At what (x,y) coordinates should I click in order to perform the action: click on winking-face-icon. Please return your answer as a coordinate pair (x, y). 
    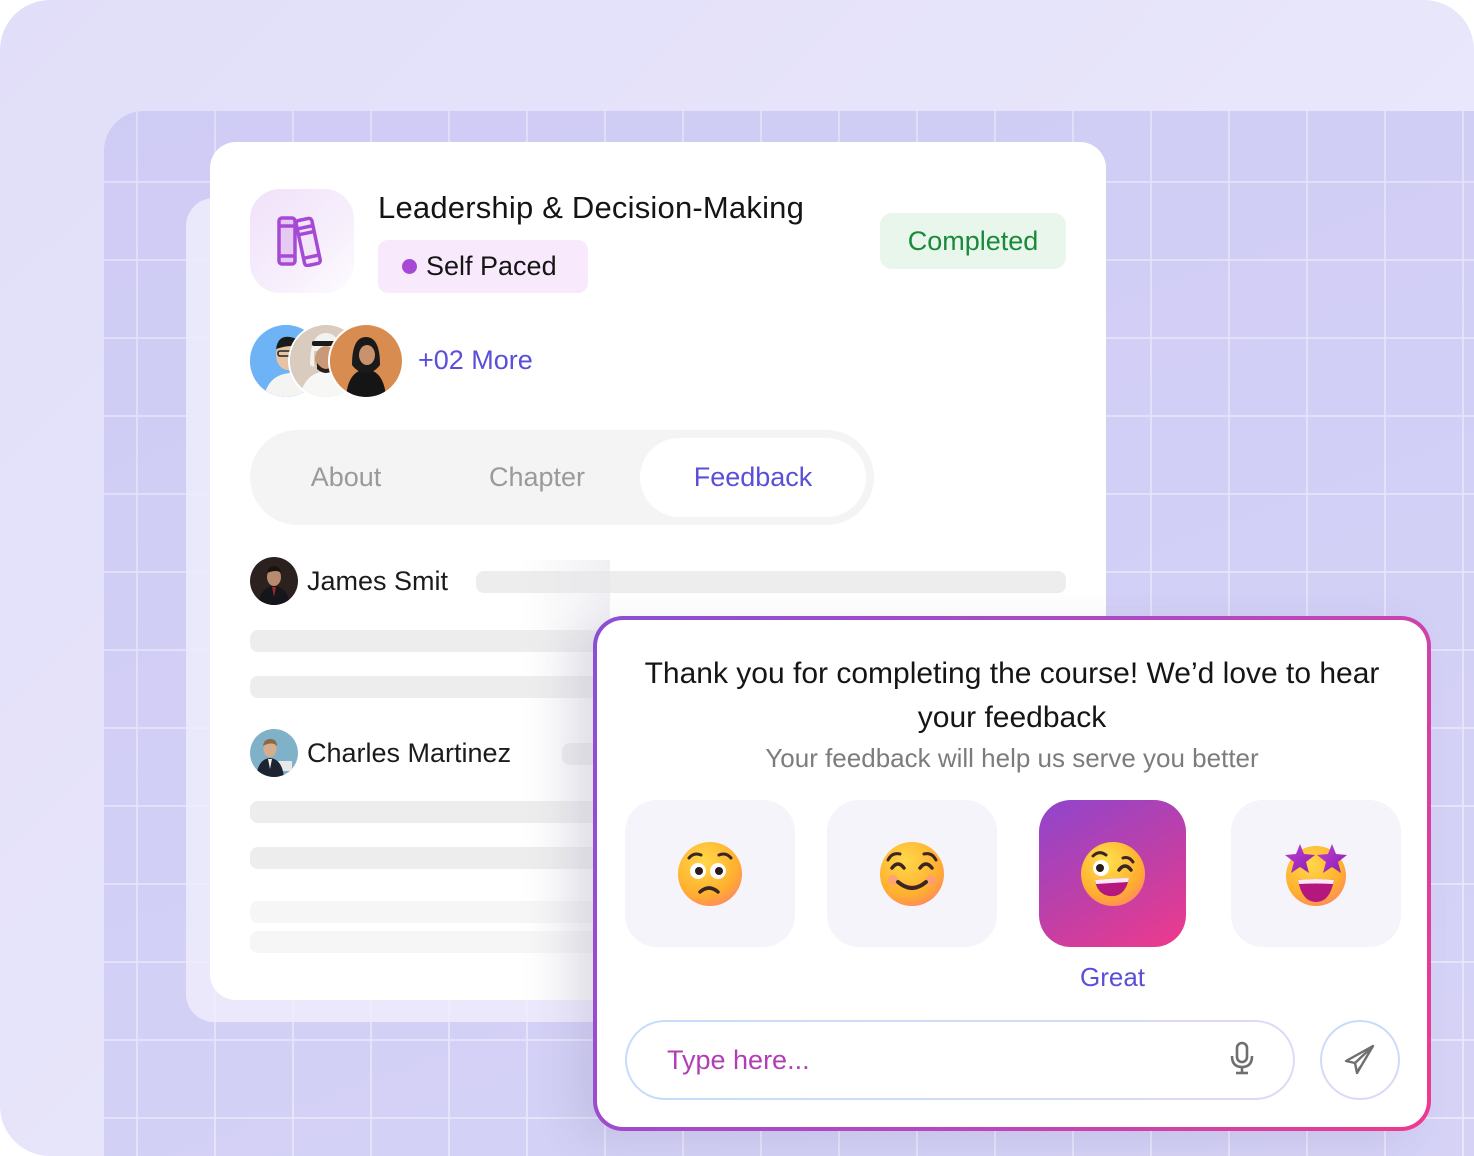
    Looking at the image, I should click on (1112, 873).